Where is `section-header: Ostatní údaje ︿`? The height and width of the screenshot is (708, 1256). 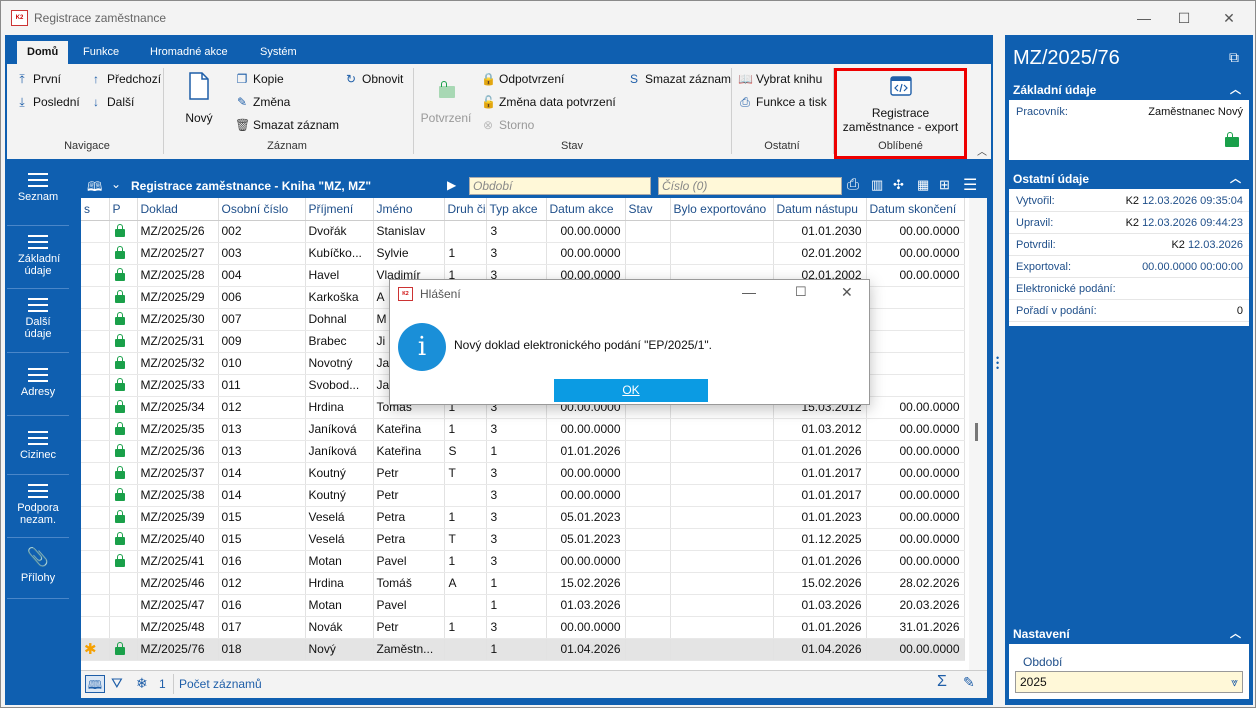
section-header: Ostatní údaje ︿ is located at coordinates (1129, 179).